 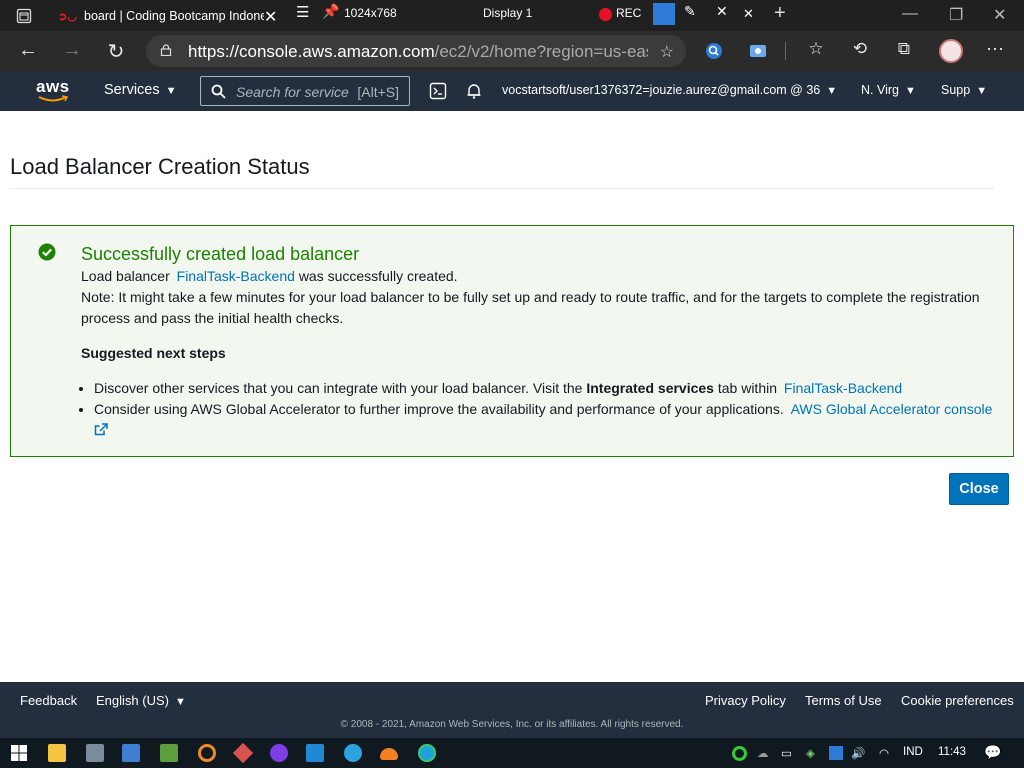 What do you see at coordinates (47, 252) in the screenshot?
I see `success-check-icon` at bounding box center [47, 252].